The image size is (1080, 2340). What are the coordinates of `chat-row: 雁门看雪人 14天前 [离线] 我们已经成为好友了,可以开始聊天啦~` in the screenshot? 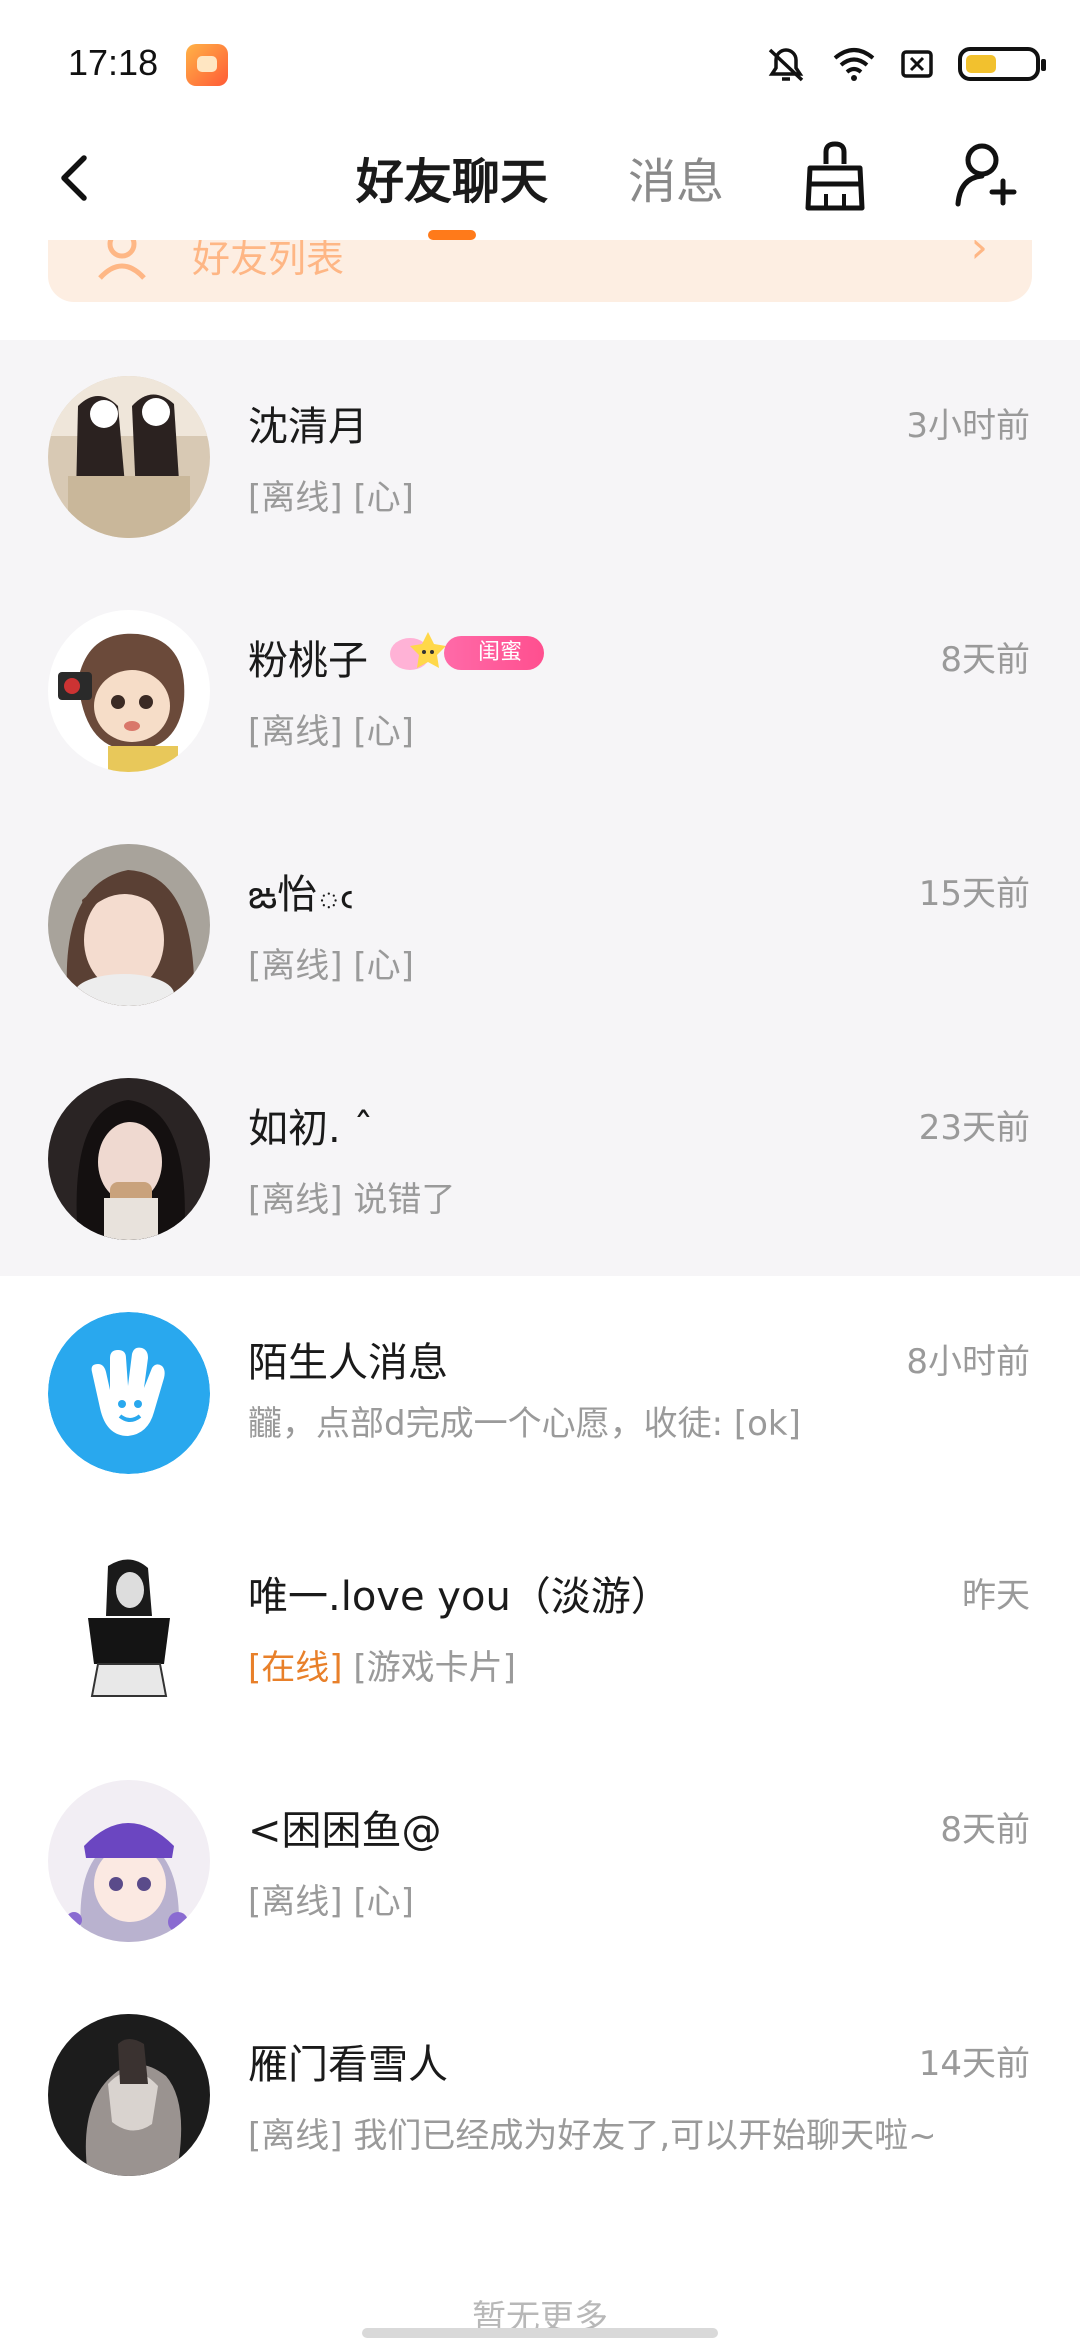 It's located at (540, 2095).